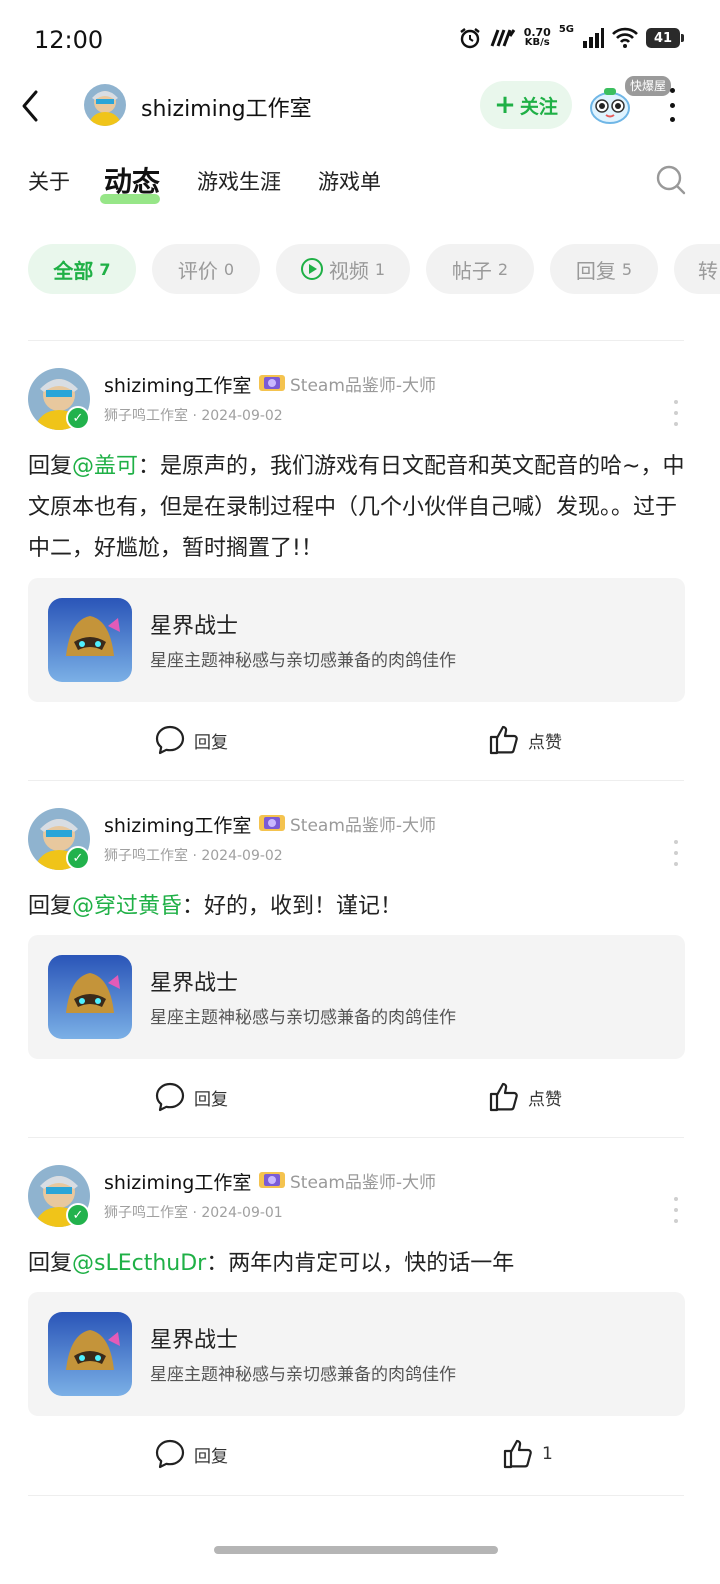 Image resolution: width=720 pixels, height=1584 pixels. What do you see at coordinates (311, 269) in the screenshot?
I see `play-icon` at bounding box center [311, 269].